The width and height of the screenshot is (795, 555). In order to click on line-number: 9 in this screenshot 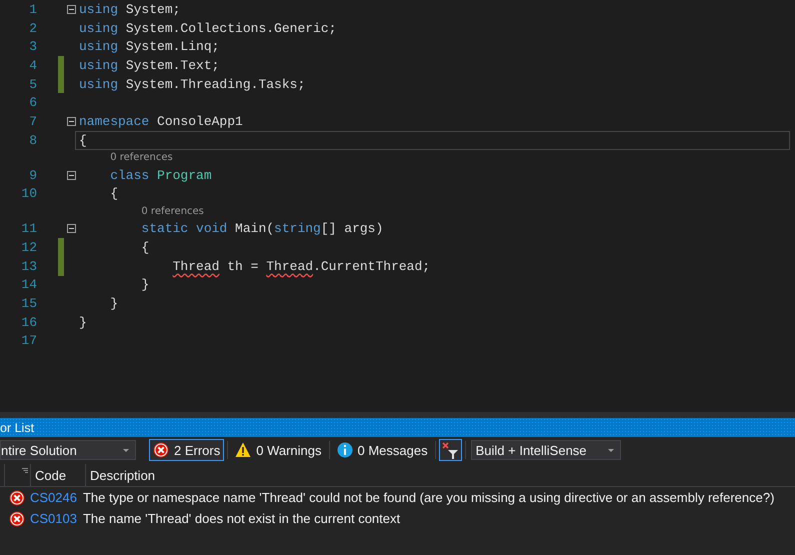, I will do `click(32, 175)`.